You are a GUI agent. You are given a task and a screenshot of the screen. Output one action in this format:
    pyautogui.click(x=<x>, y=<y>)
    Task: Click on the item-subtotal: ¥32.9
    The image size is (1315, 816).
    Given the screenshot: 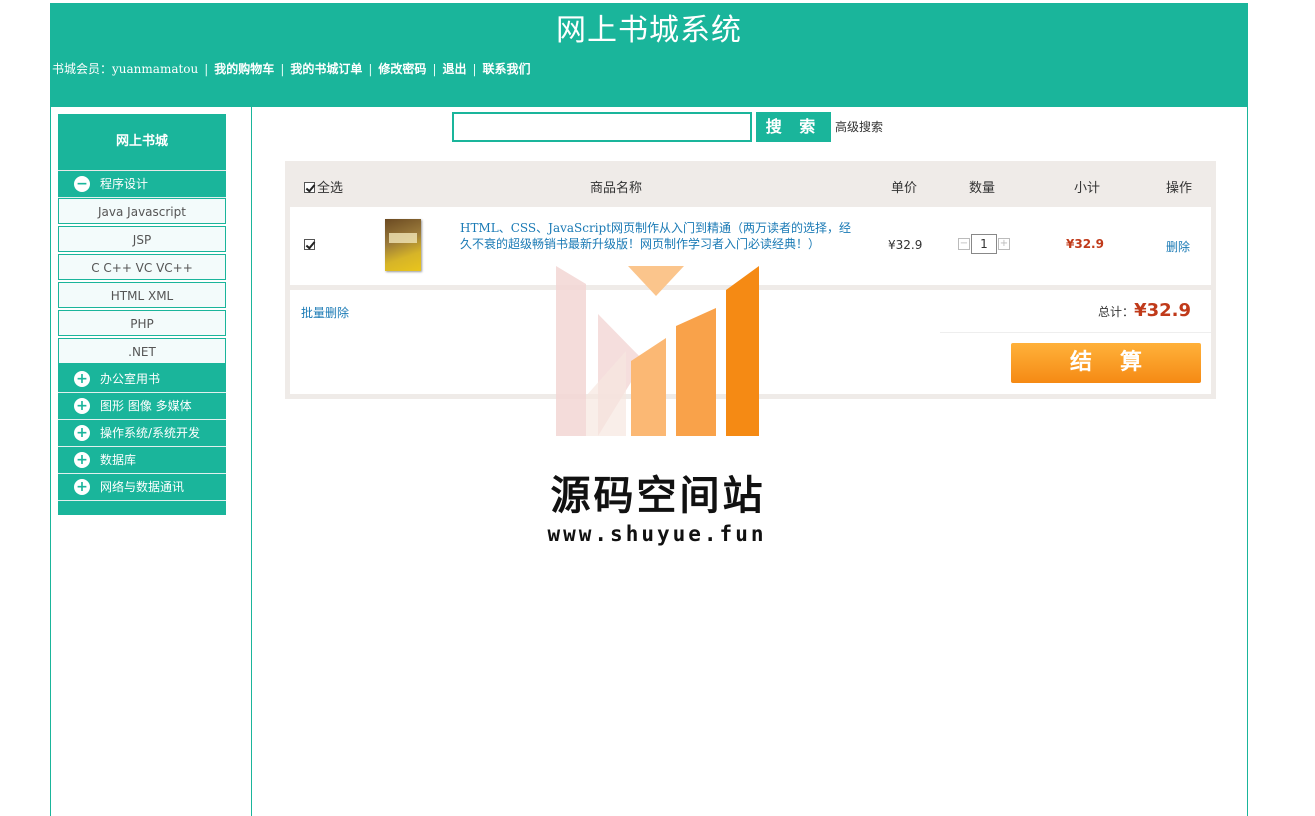 What is the action you would take?
    pyautogui.click(x=1085, y=244)
    